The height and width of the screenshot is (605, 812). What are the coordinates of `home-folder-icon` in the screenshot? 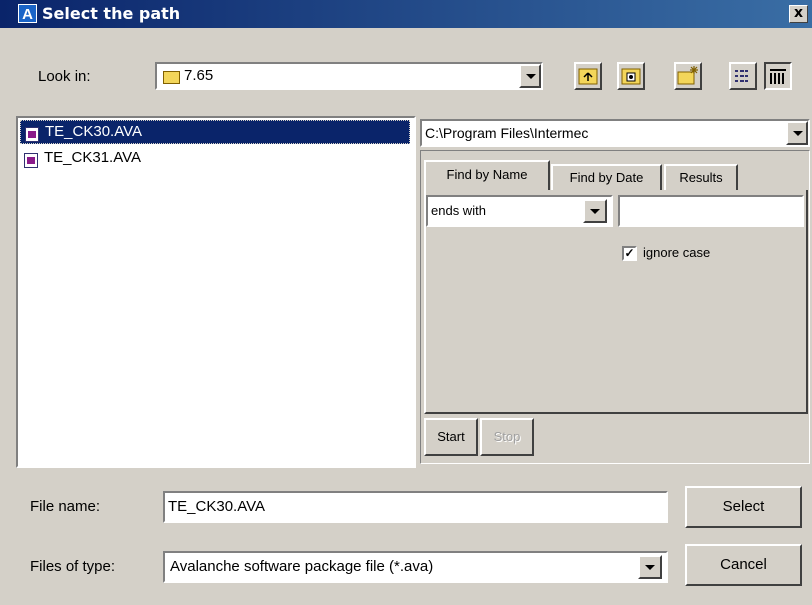 It's located at (631, 76).